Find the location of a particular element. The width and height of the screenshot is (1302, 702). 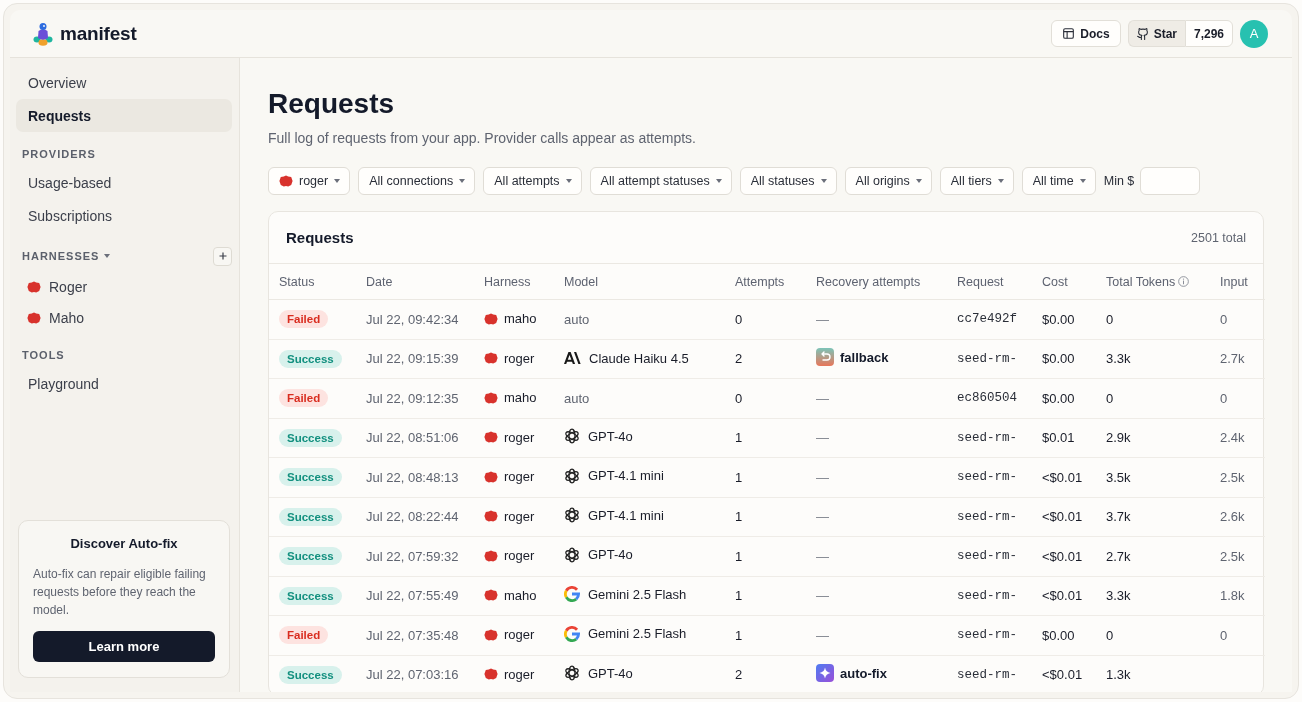

filter-dropdown: roger is located at coordinates (309, 181).